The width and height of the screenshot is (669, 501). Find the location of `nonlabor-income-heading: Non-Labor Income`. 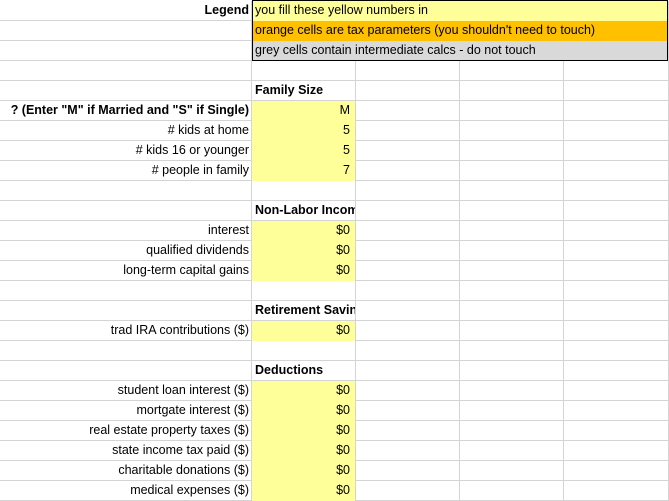

nonlabor-income-heading: Non-Labor Income is located at coordinates (304, 211).